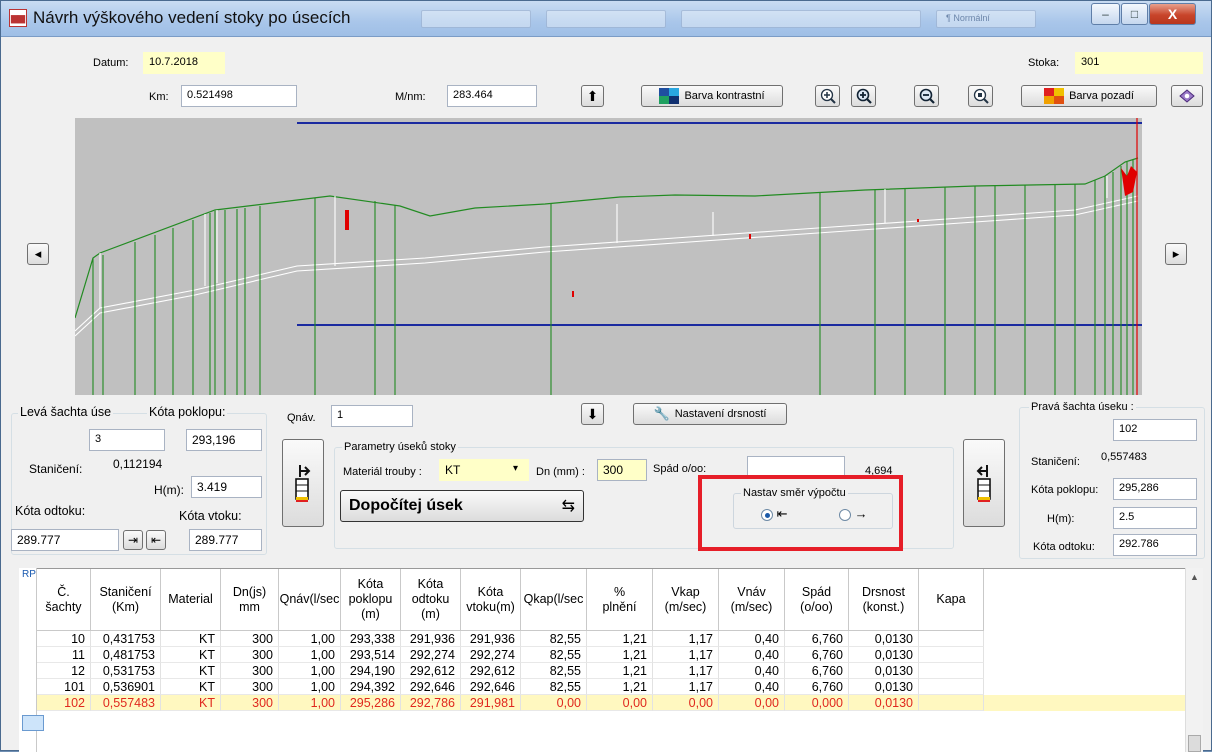 The image size is (1212, 752). What do you see at coordinates (1194, 743) in the screenshot?
I see `scrollbar-thumb` at bounding box center [1194, 743].